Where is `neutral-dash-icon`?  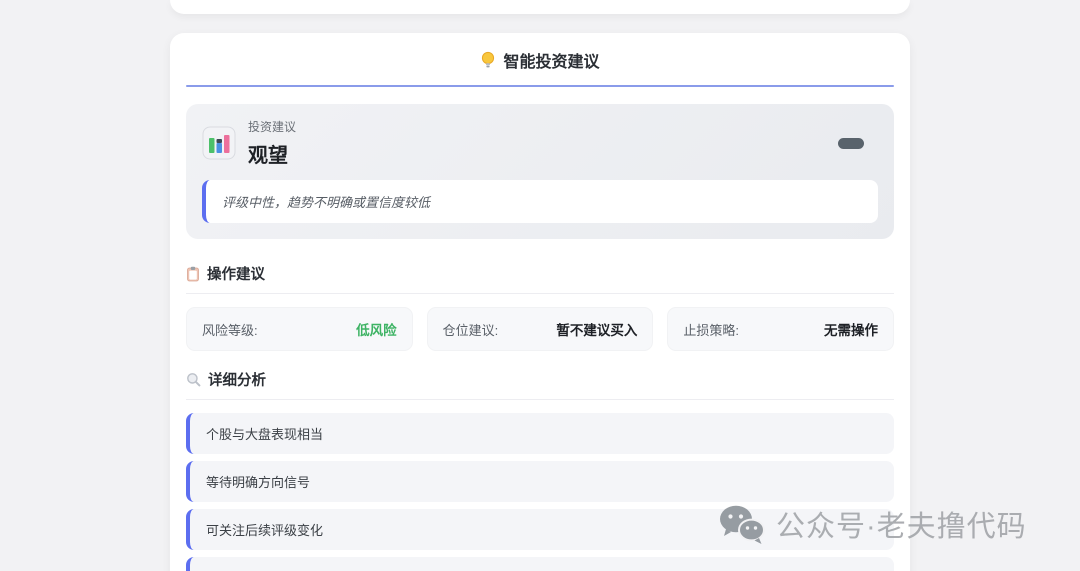
neutral-dash-icon is located at coordinates (851, 143).